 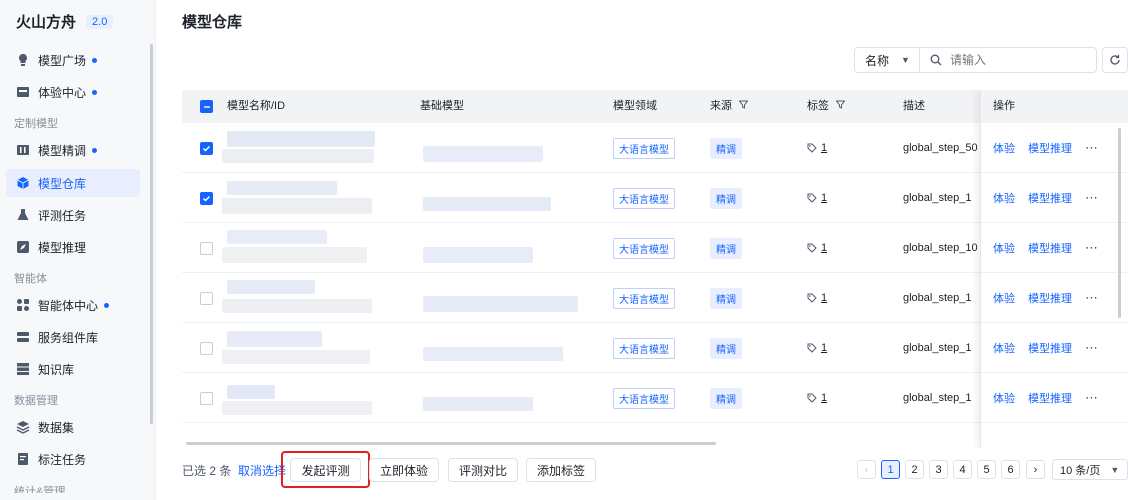 I want to click on sidebar-item-model-repo: 模型仓库, so click(x=73, y=183).